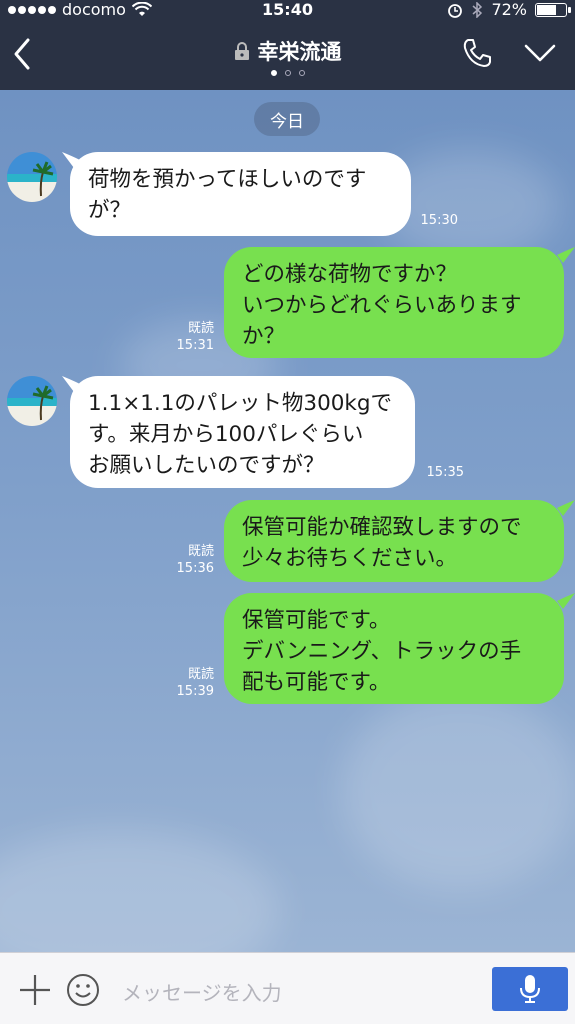 The height and width of the screenshot is (1024, 575). What do you see at coordinates (394, 648) in the screenshot?
I see `message-bubble-outgoing: 保管可能です。 デバンニング、トラックの手 配も可能です。` at bounding box center [394, 648].